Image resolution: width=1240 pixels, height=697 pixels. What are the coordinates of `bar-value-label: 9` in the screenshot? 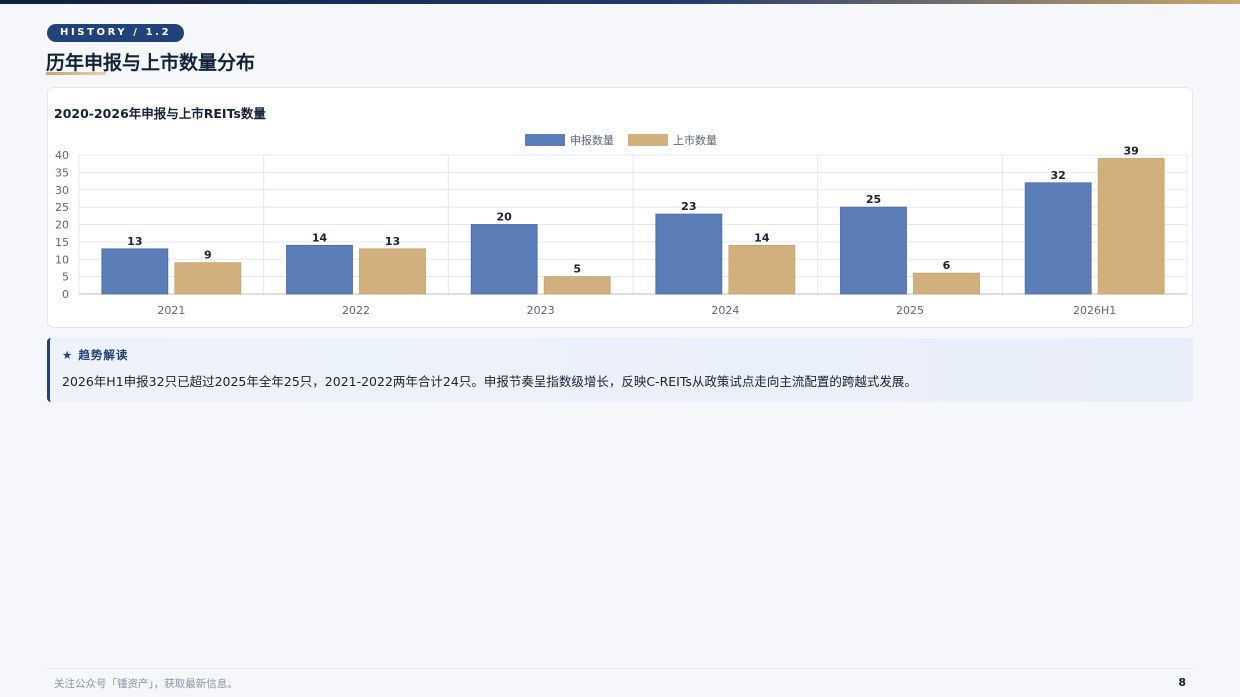 It's located at (208, 255).